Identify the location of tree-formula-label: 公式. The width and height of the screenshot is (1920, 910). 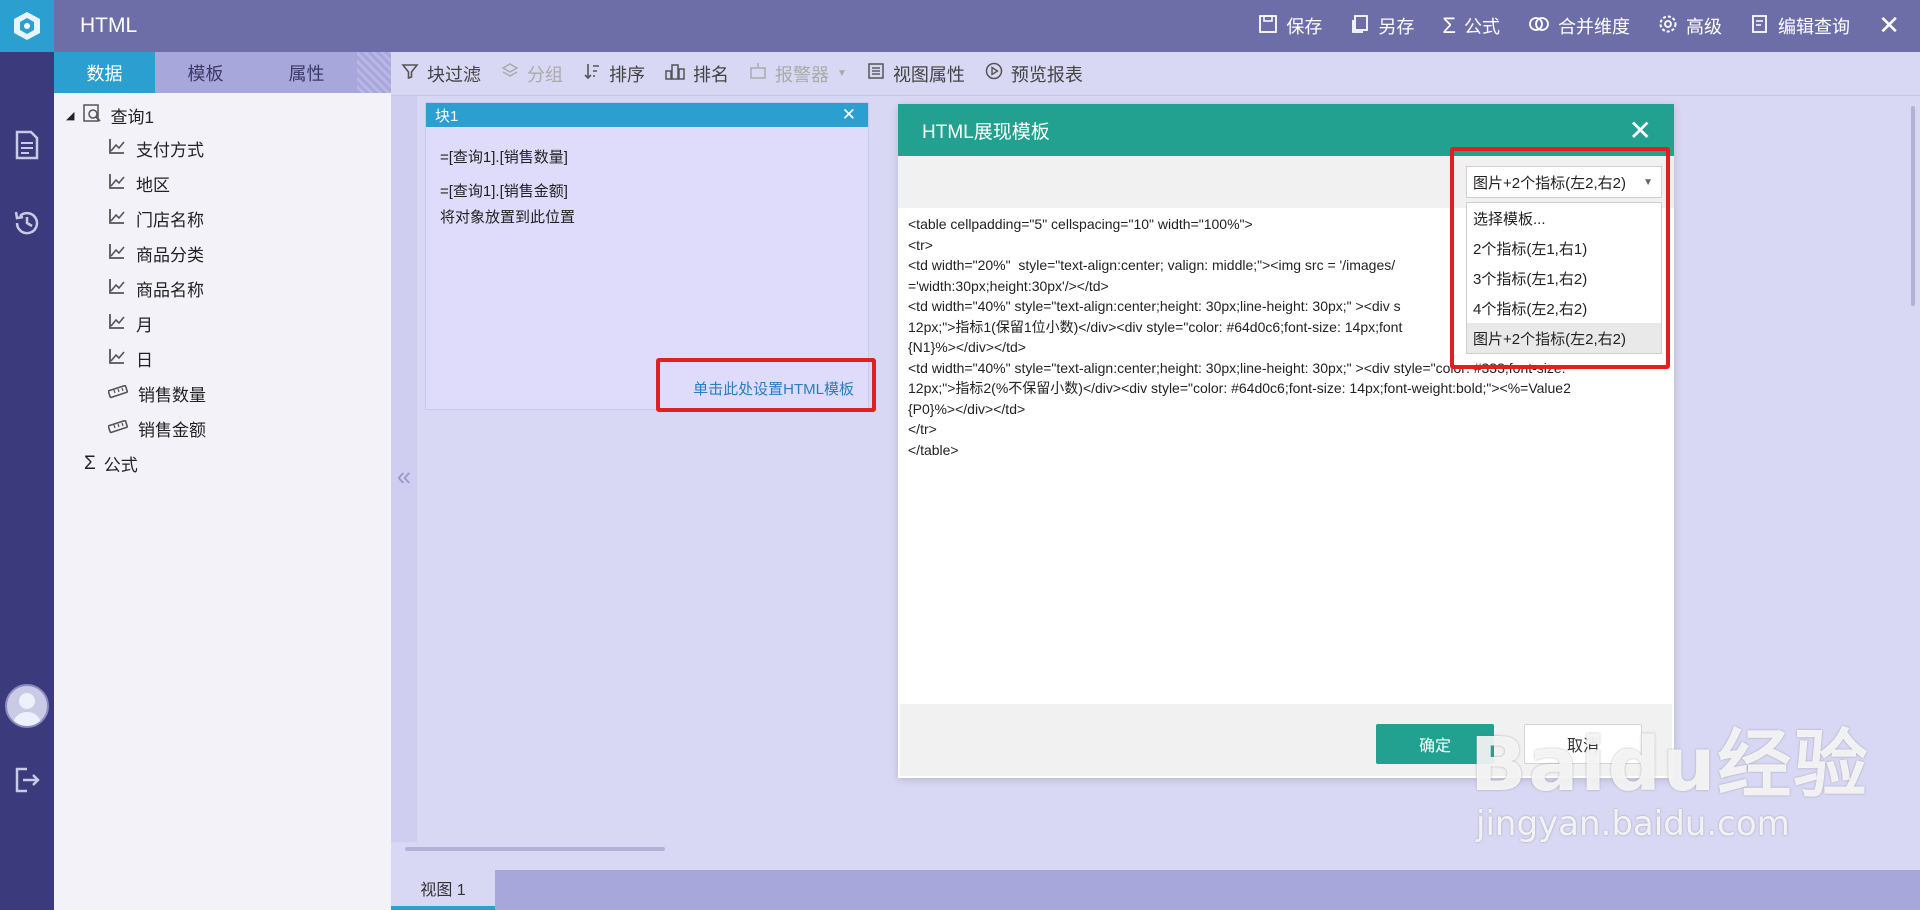
(120, 465).